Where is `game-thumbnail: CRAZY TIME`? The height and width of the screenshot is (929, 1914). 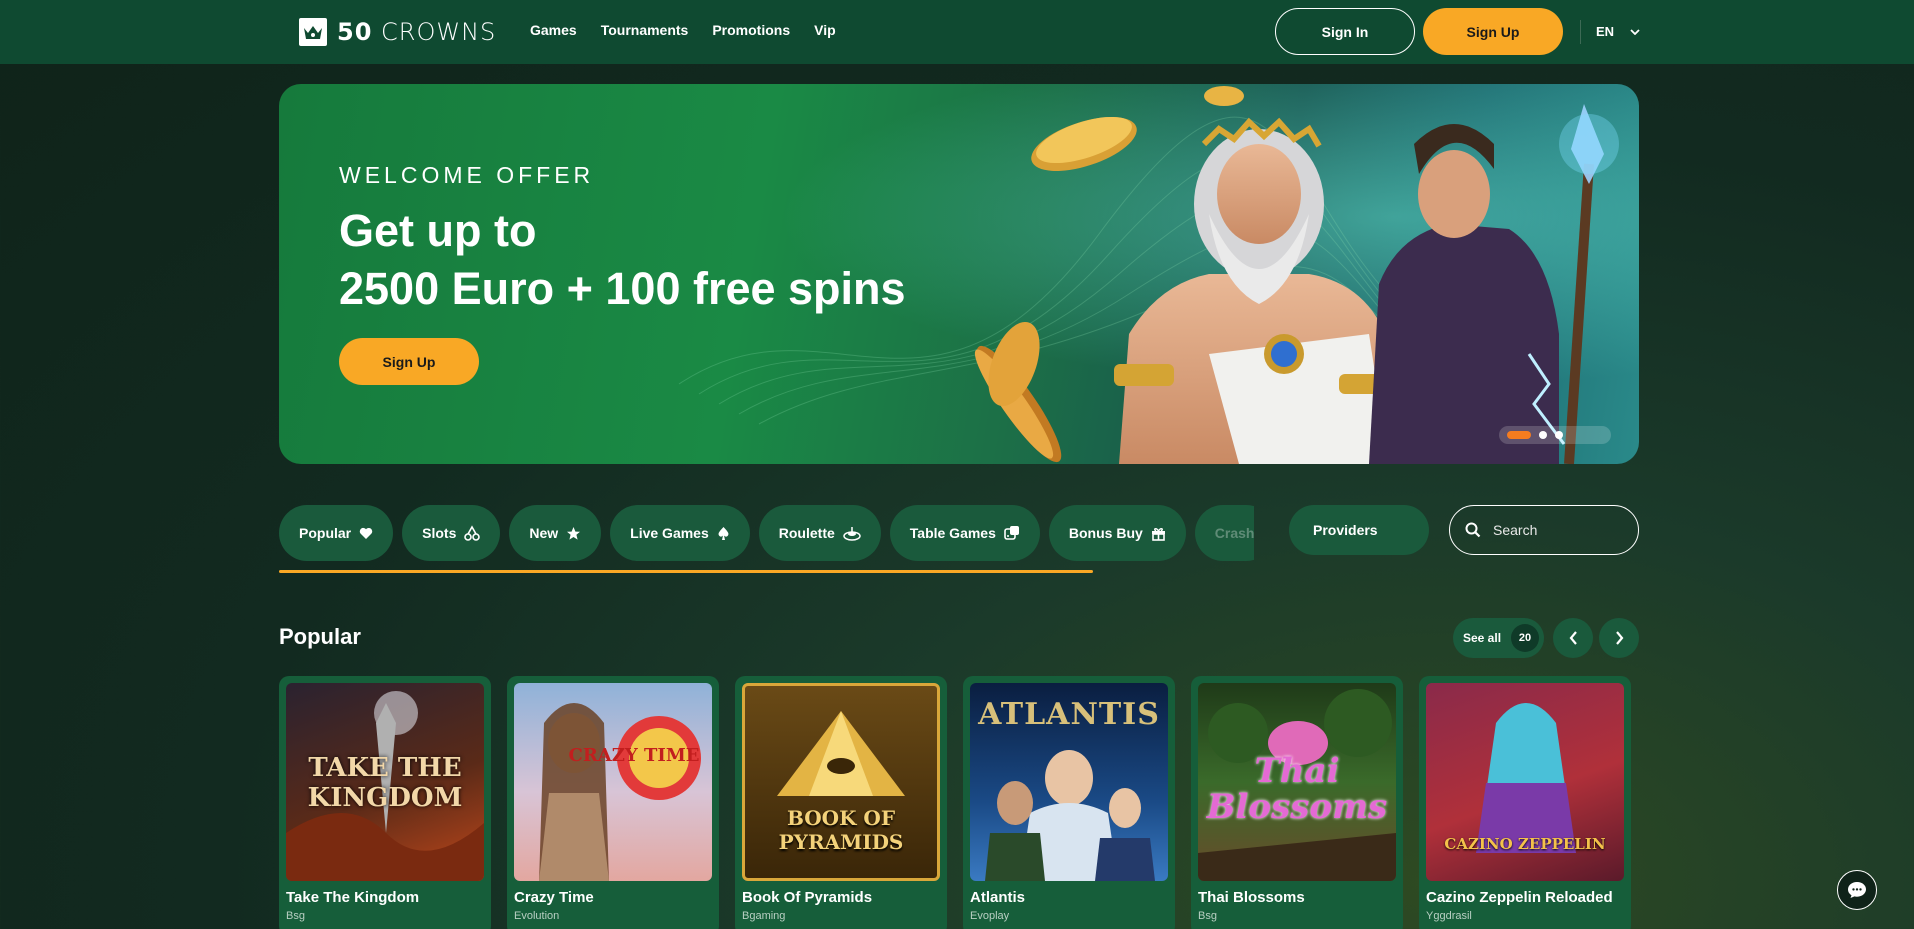
game-thumbnail: CRAZY TIME is located at coordinates (613, 782).